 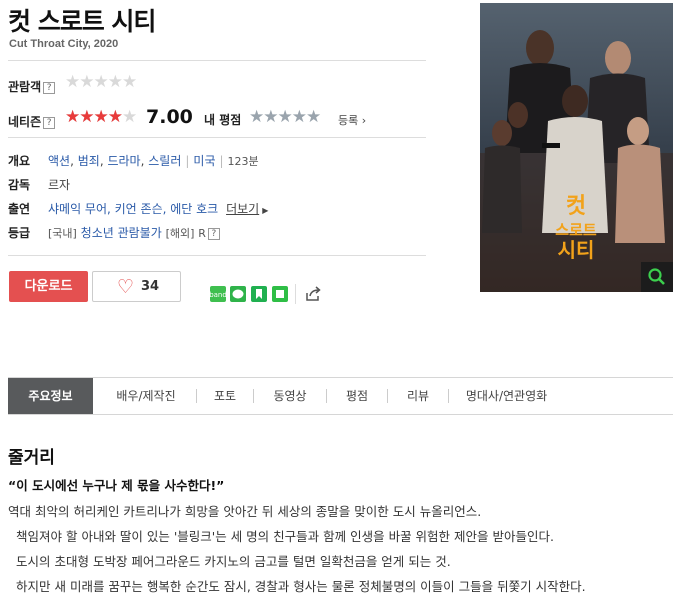 I want to click on band-share-icon: band, so click(x=218, y=294).